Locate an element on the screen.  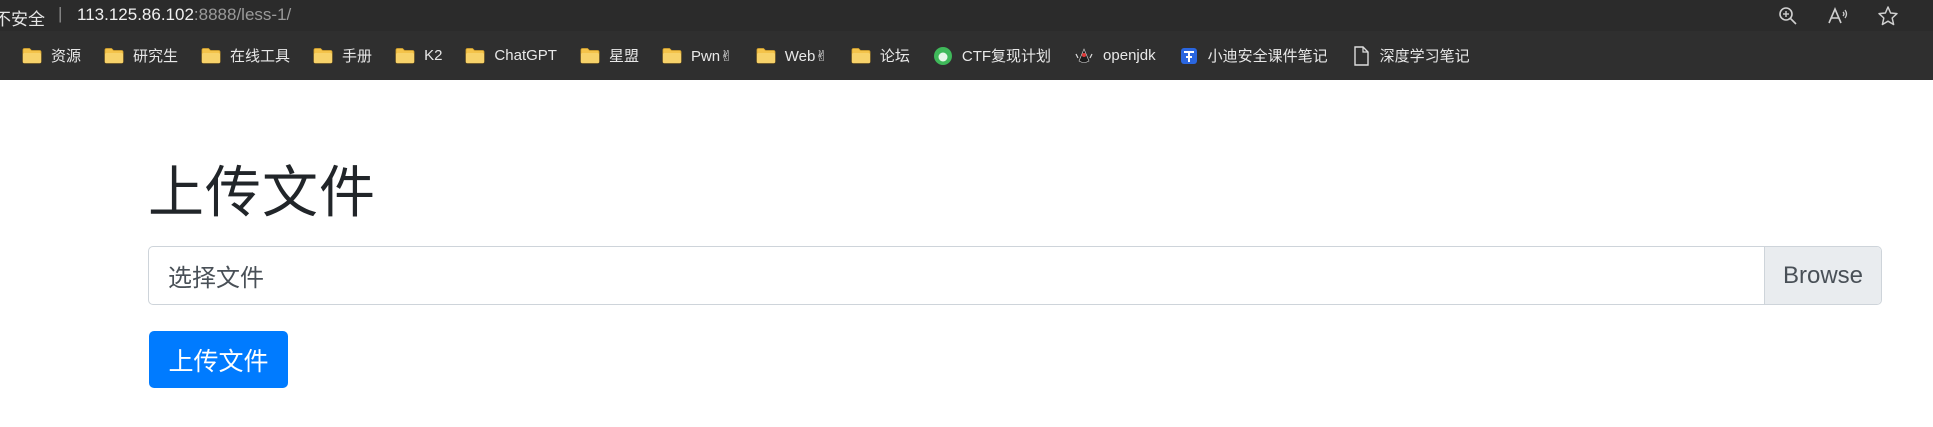
bookmark-label: Web✌ is located at coordinates (806, 56).